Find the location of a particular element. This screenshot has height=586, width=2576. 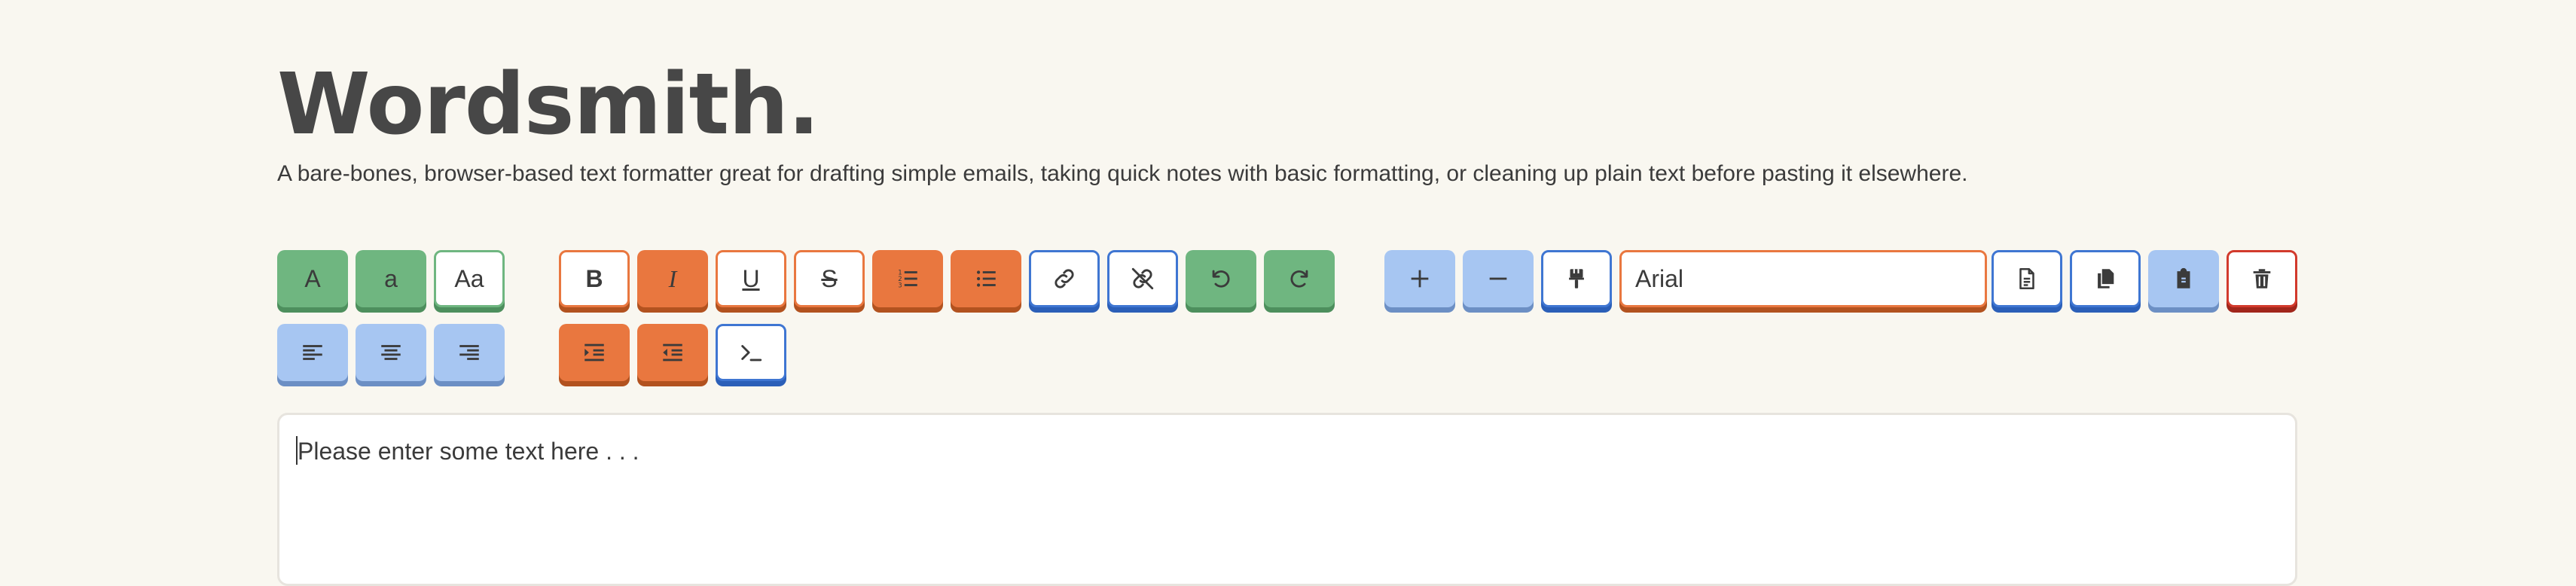

new-document-button is located at coordinates (2027, 278).